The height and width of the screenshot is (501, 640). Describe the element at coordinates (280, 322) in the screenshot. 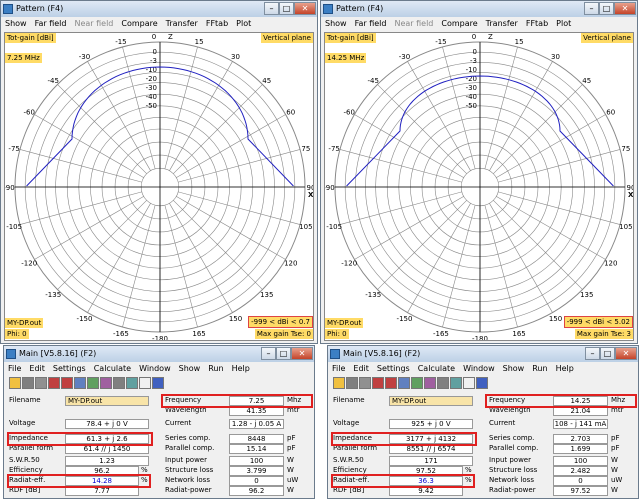

I see `dbi-range-label: -999 < dBi < 0.7` at that location.